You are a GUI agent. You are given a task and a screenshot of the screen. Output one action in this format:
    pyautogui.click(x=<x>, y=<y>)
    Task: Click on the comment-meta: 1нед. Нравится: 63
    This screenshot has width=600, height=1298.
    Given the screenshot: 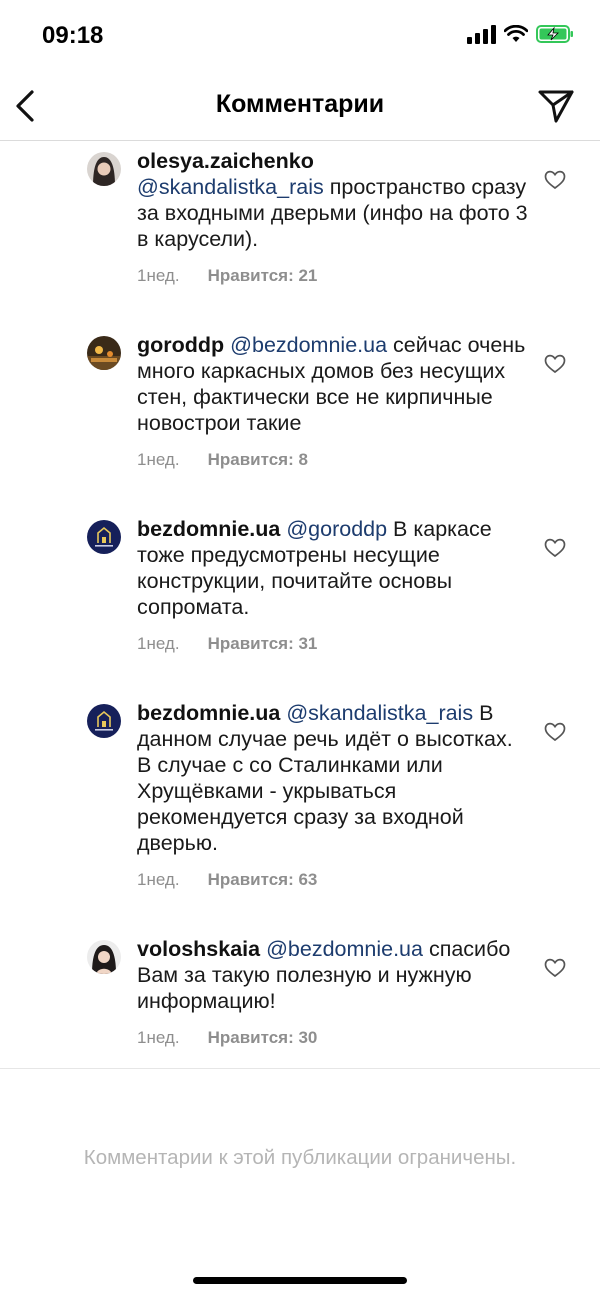 What is the action you would take?
    pyautogui.click(x=333, y=881)
    